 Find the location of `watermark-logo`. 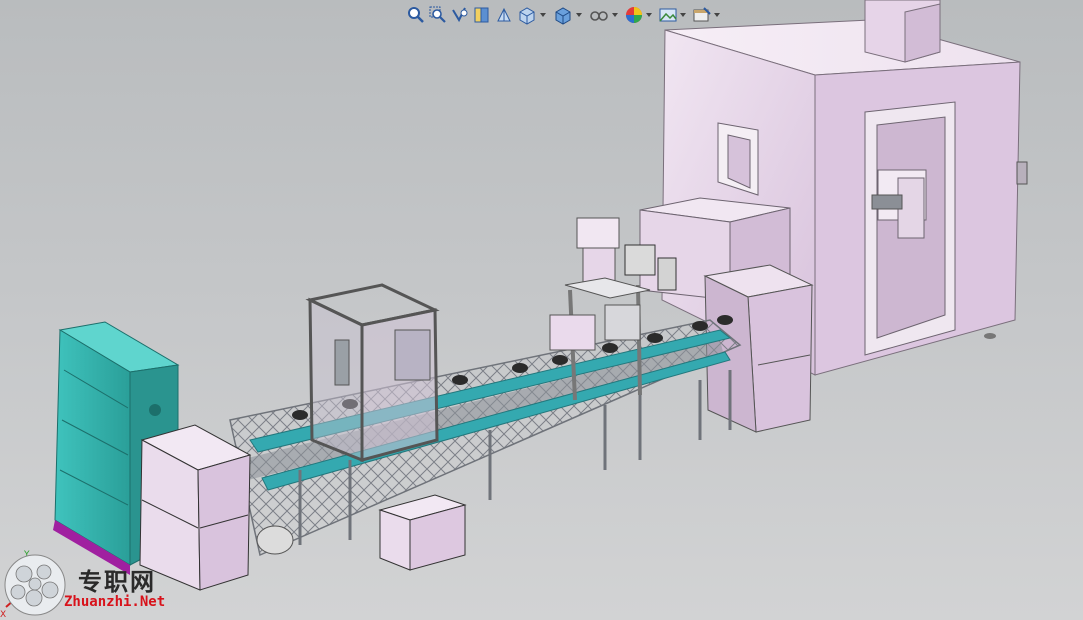

watermark-logo is located at coordinates (35, 585).